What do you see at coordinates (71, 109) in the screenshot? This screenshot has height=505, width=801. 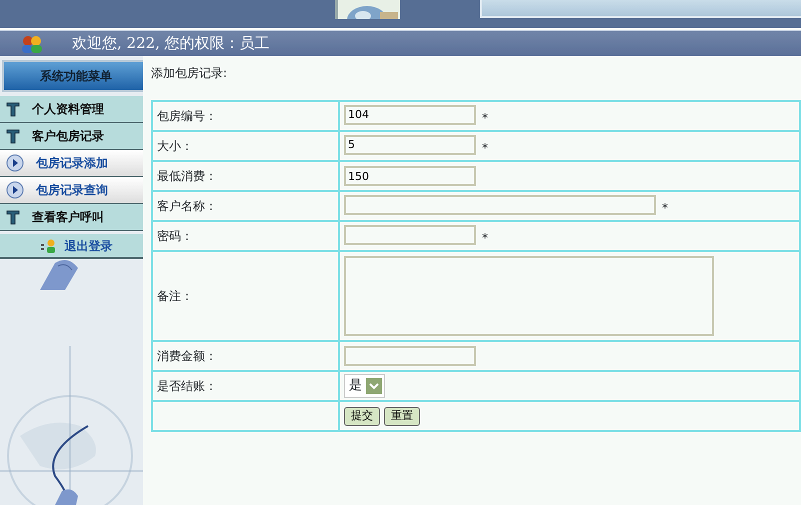 I see `menu-item: 个人资料管理` at bounding box center [71, 109].